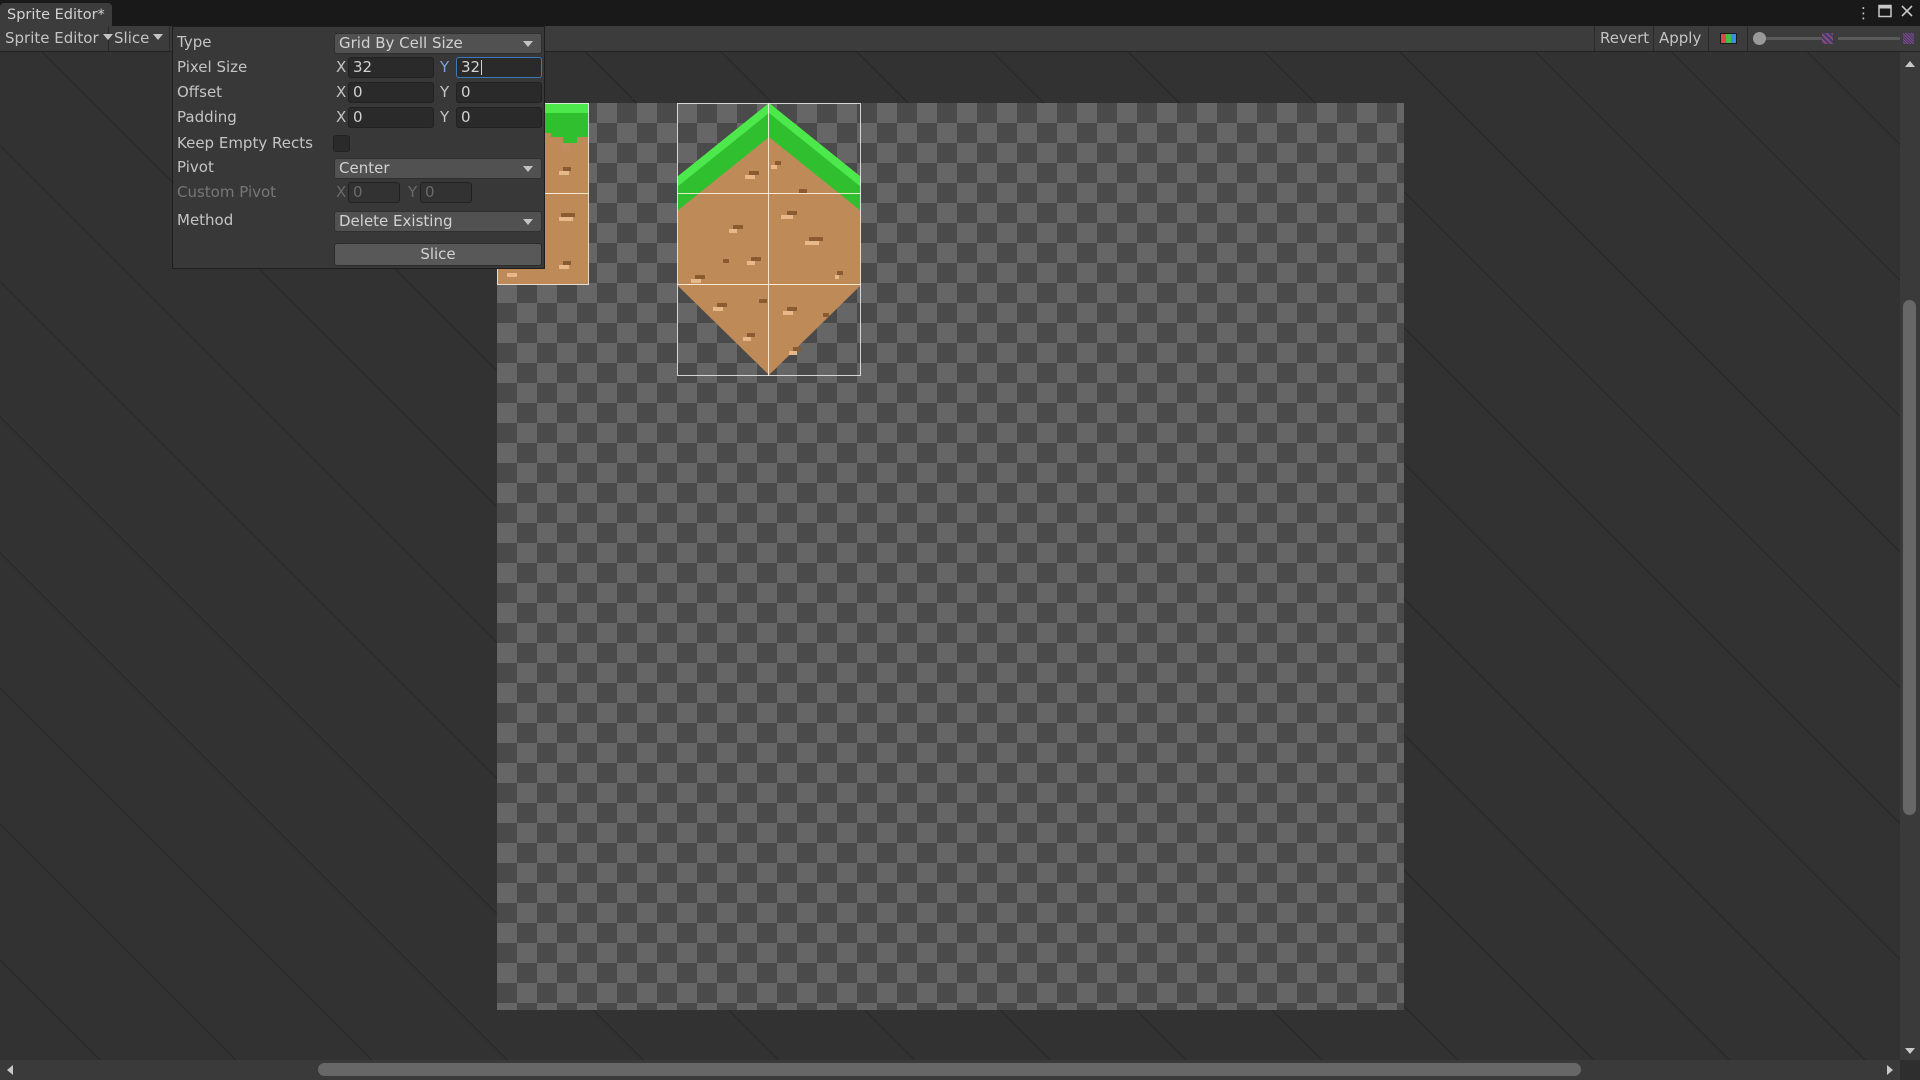  I want to click on sprite-rect-selected, so click(769, 239).